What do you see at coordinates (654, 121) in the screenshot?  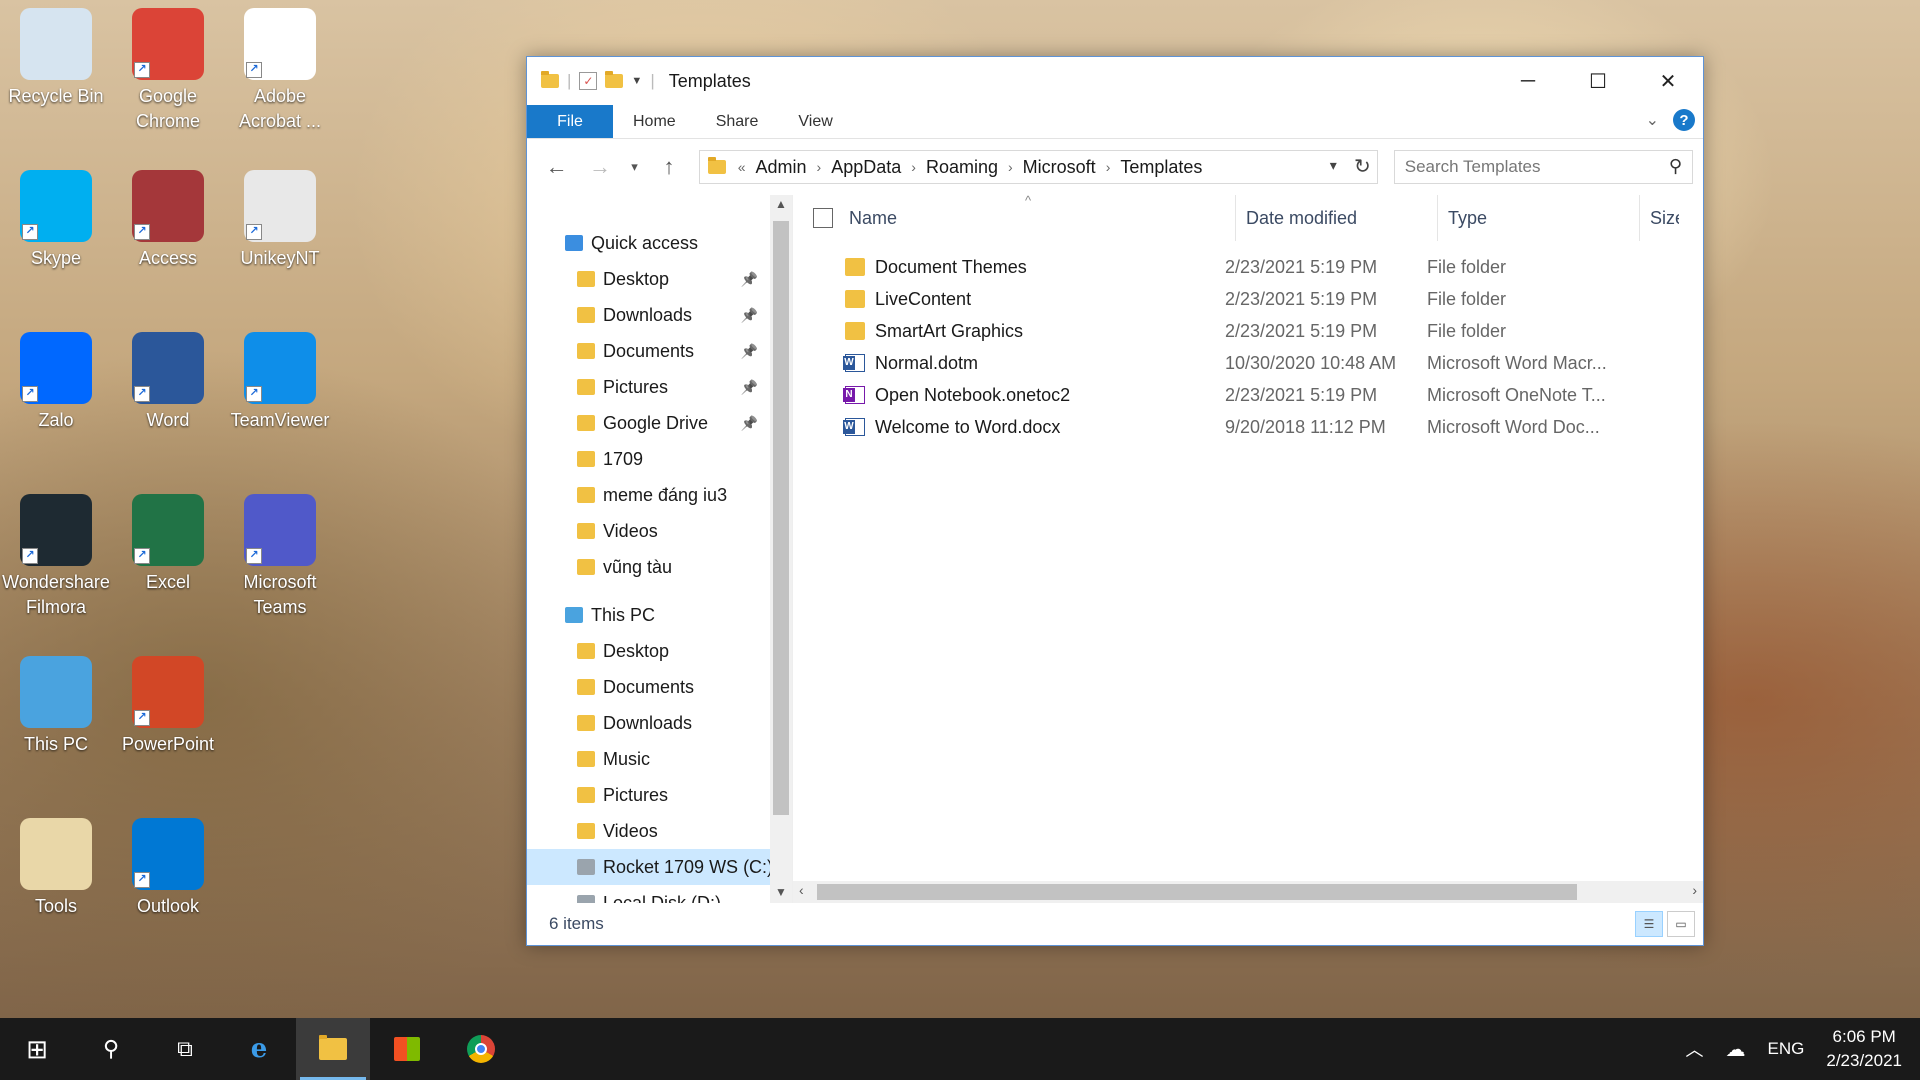 I see `tab-home: Home` at bounding box center [654, 121].